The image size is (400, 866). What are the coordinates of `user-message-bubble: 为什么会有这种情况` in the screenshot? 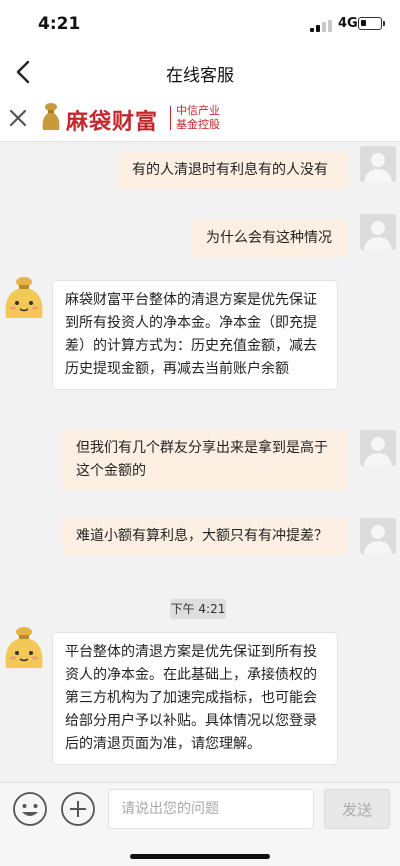 It's located at (270, 238).